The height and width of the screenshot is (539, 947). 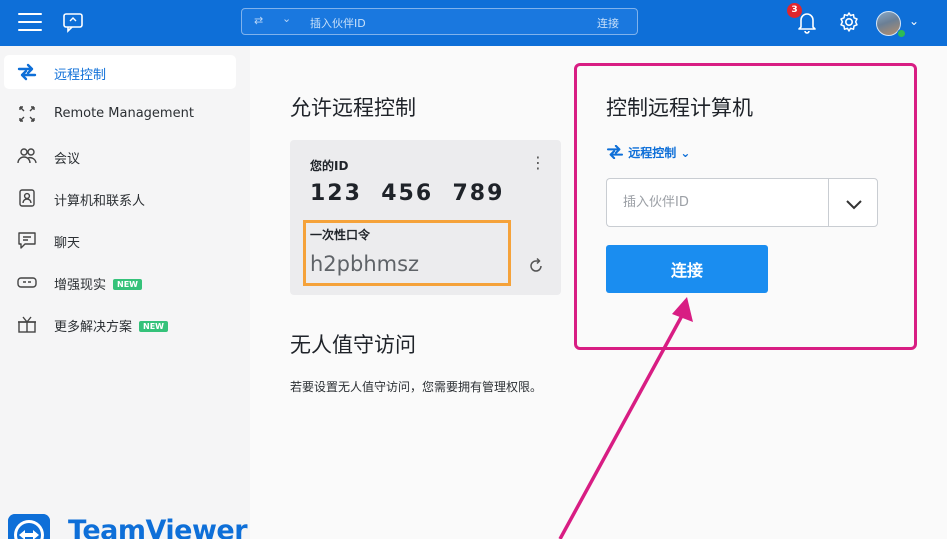 What do you see at coordinates (80, 75) in the screenshot?
I see `sidebar-item-label: 远程控制` at bounding box center [80, 75].